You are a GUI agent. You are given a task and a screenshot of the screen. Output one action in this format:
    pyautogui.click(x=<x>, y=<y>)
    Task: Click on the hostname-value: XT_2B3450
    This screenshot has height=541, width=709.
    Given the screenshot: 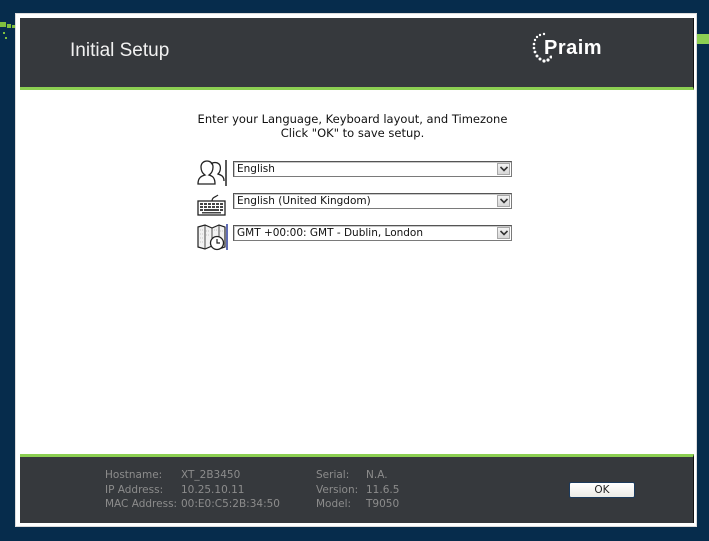 What is the action you would take?
    pyautogui.click(x=211, y=475)
    